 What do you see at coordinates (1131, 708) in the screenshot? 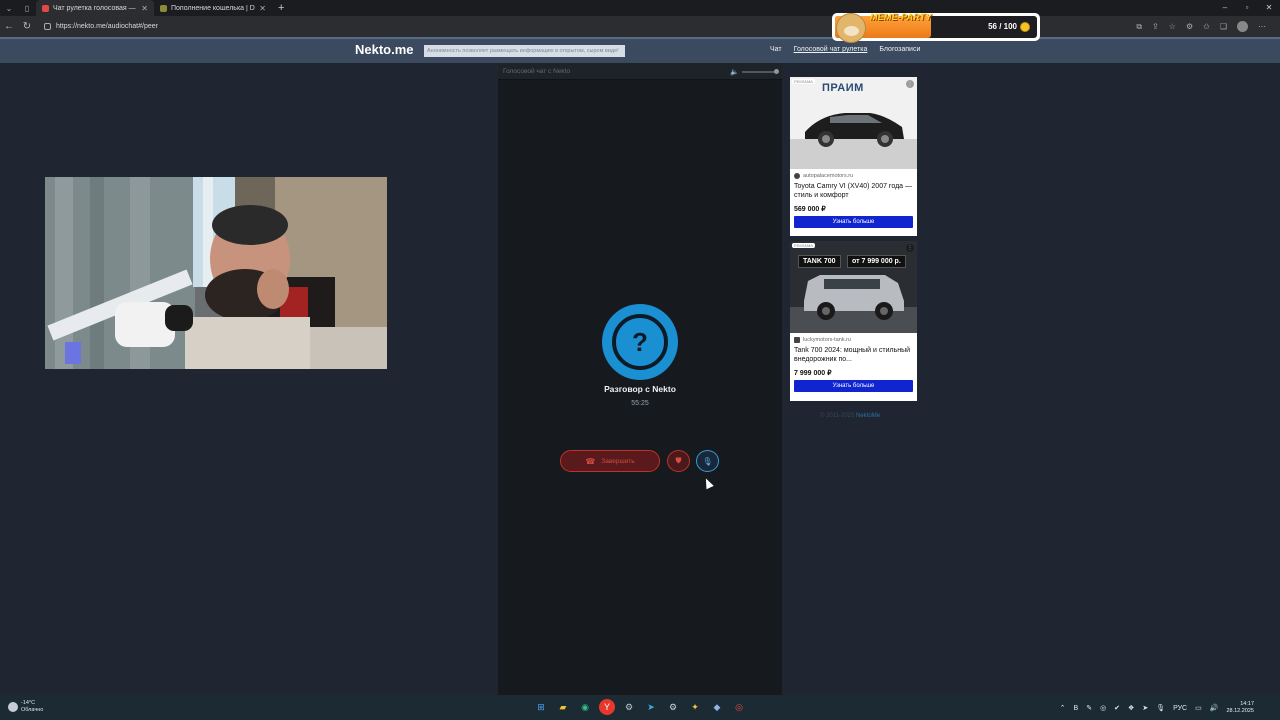
I see `tray-app-icon: ❖` at bounding box center [1131, 708].